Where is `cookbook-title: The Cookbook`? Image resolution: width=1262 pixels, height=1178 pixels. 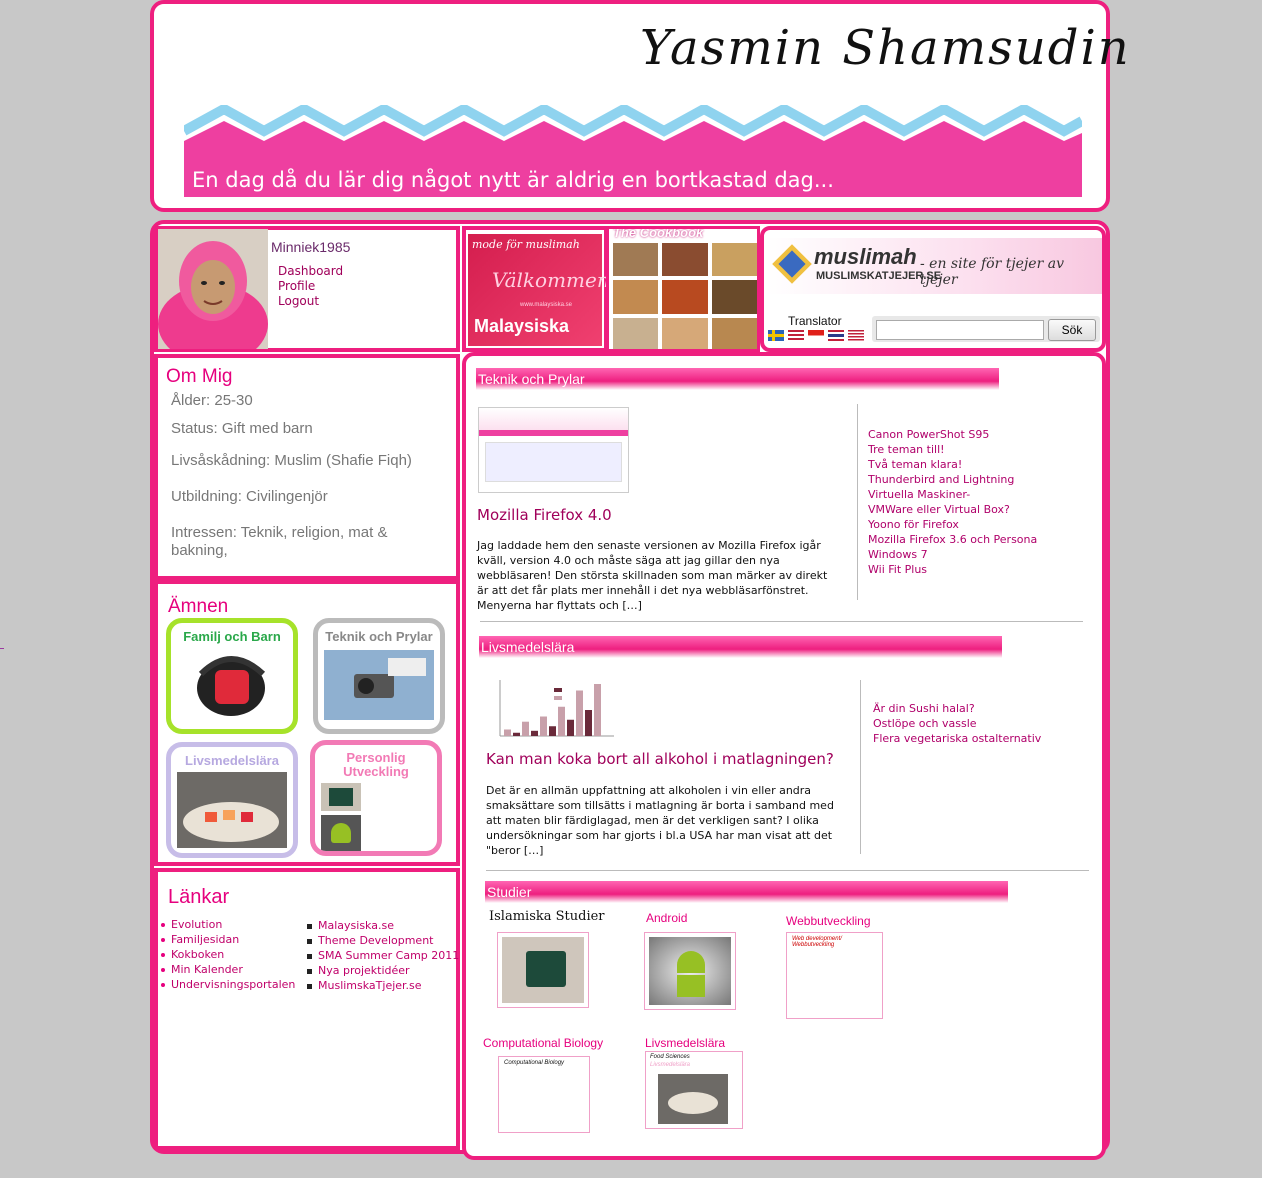
cookbook-title: The Cookbook is located at coordinates (658, 233).